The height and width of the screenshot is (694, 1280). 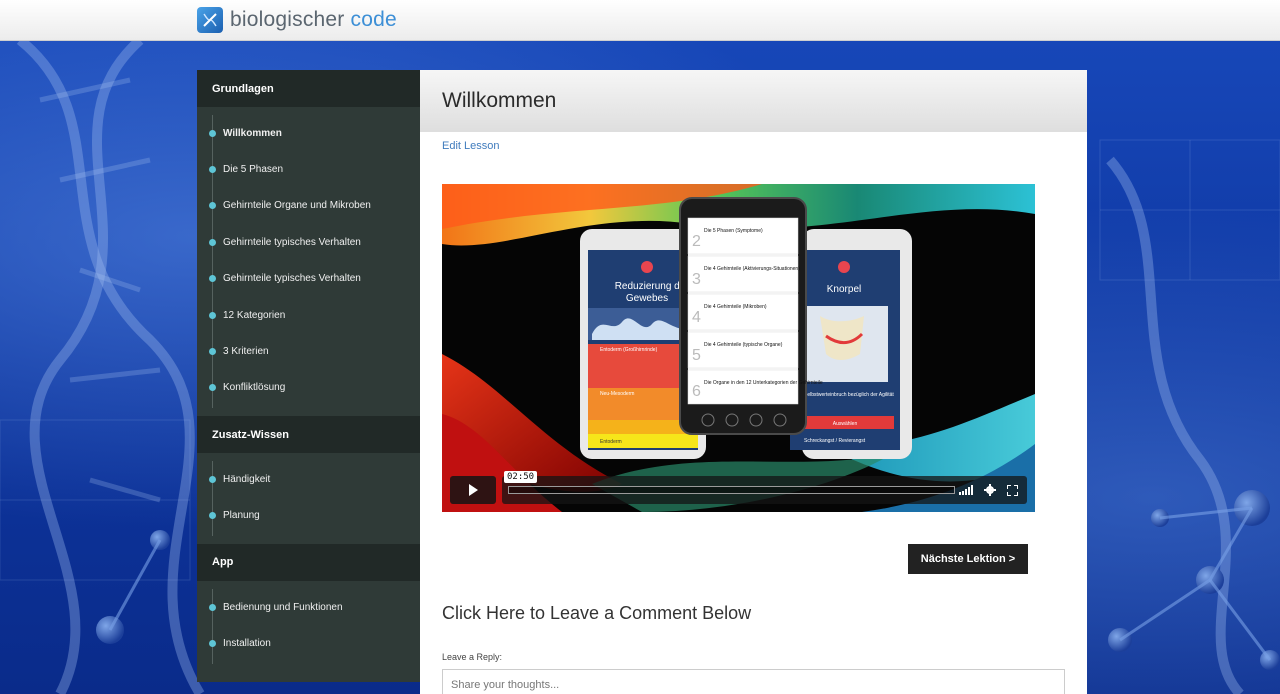 What do you see at coordinates (254, 315) in the screenshot?
I see `lesson-label: 12 Kategorien` at bounding box center [254, 315].